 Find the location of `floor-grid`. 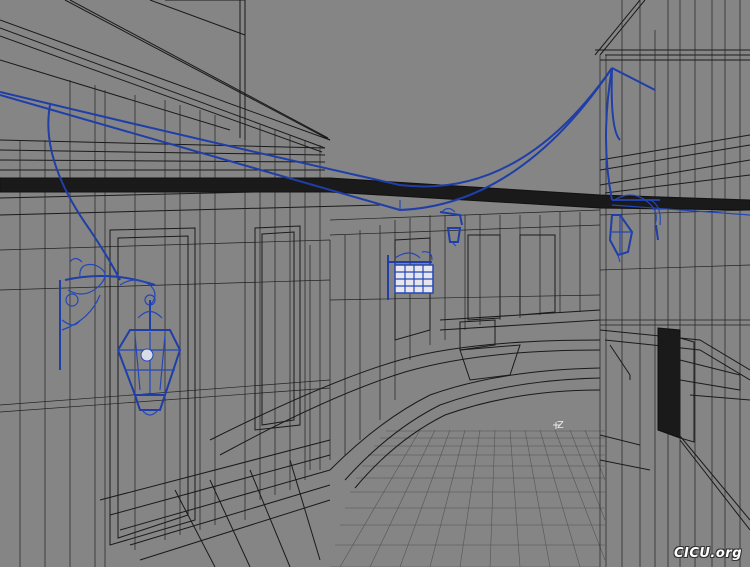

floor-grid is located at coordinates (468, 498).